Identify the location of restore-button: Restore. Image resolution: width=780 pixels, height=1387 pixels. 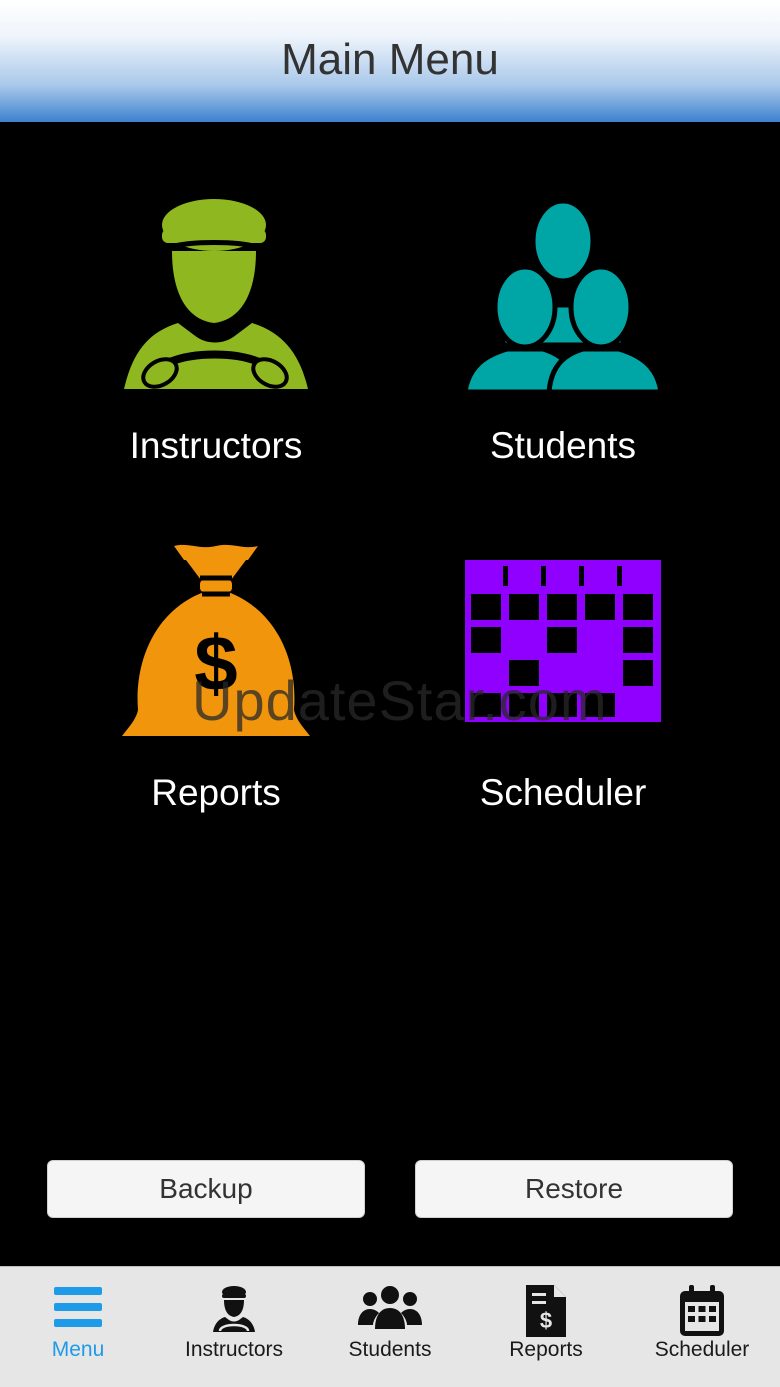
(574, 1189).